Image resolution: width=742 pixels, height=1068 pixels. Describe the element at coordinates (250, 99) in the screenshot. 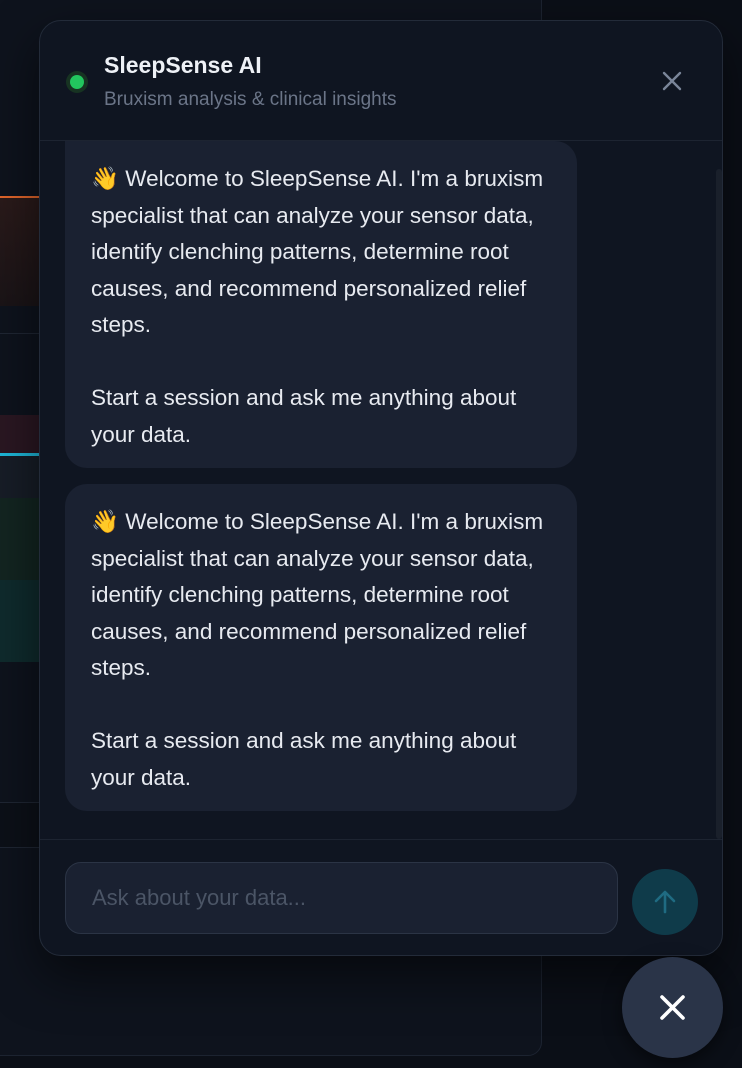

I see `chat-subtitle: Bruxism analysis & clinical insights` at that location.